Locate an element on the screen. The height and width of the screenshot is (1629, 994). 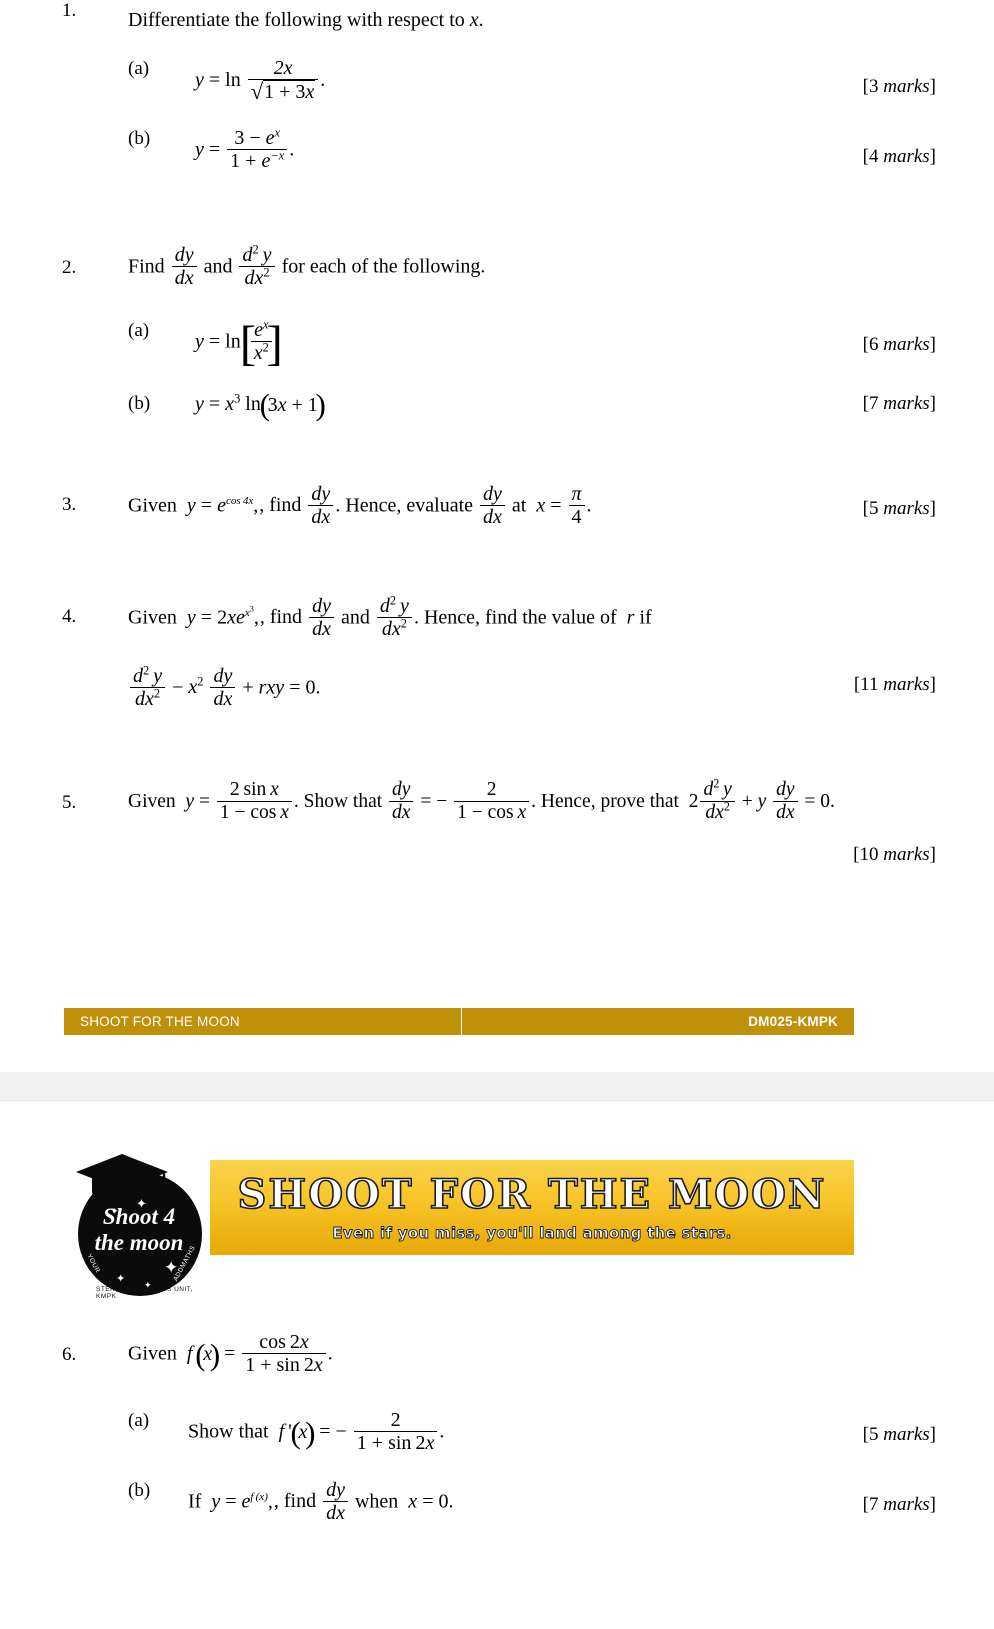
question-3-number: 3. is located at coordinates (69, 504).